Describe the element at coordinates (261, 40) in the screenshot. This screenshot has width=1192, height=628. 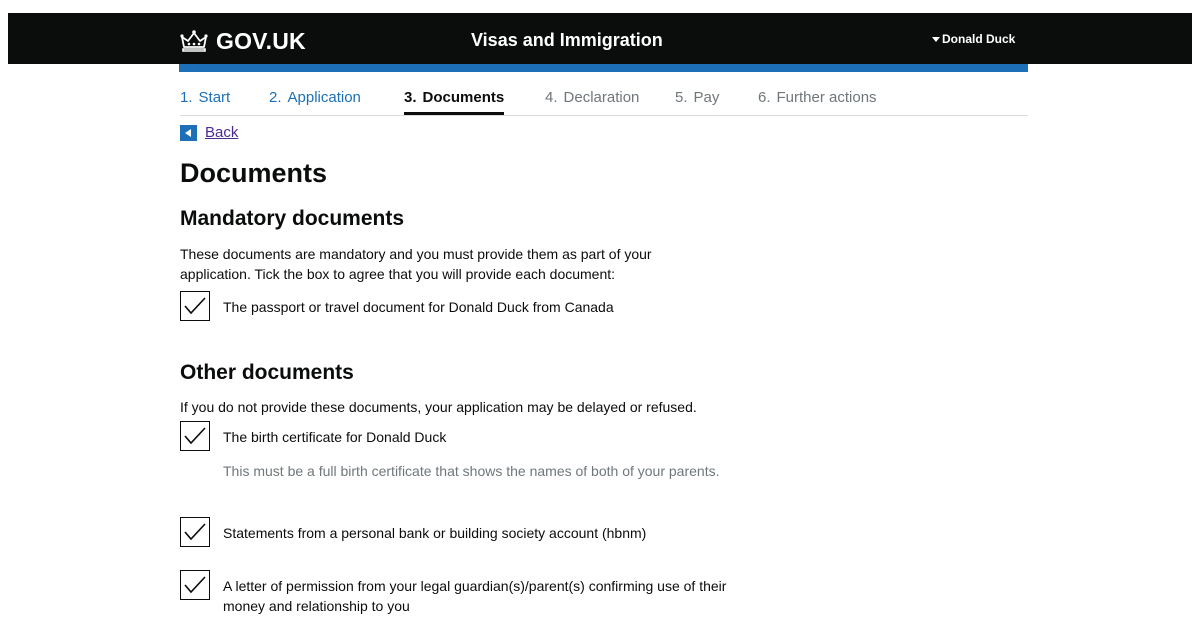
I see `logo-text: GOV.UK` at that location.